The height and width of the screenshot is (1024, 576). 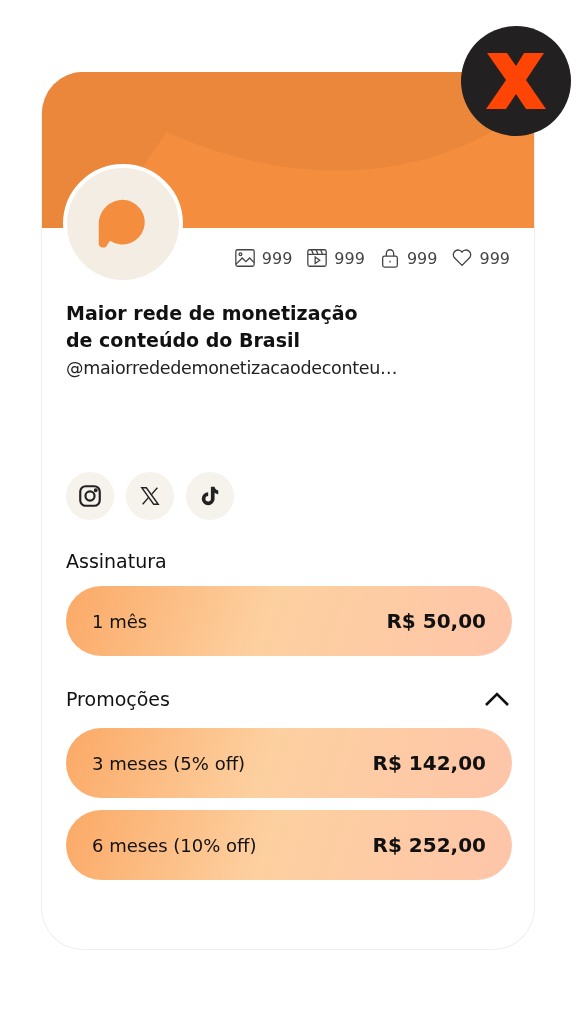 What do you see at coordinates (429, 763) in the screenshot?
I see `plan-price: R$ 142,00` at bounding box center [429, 763].